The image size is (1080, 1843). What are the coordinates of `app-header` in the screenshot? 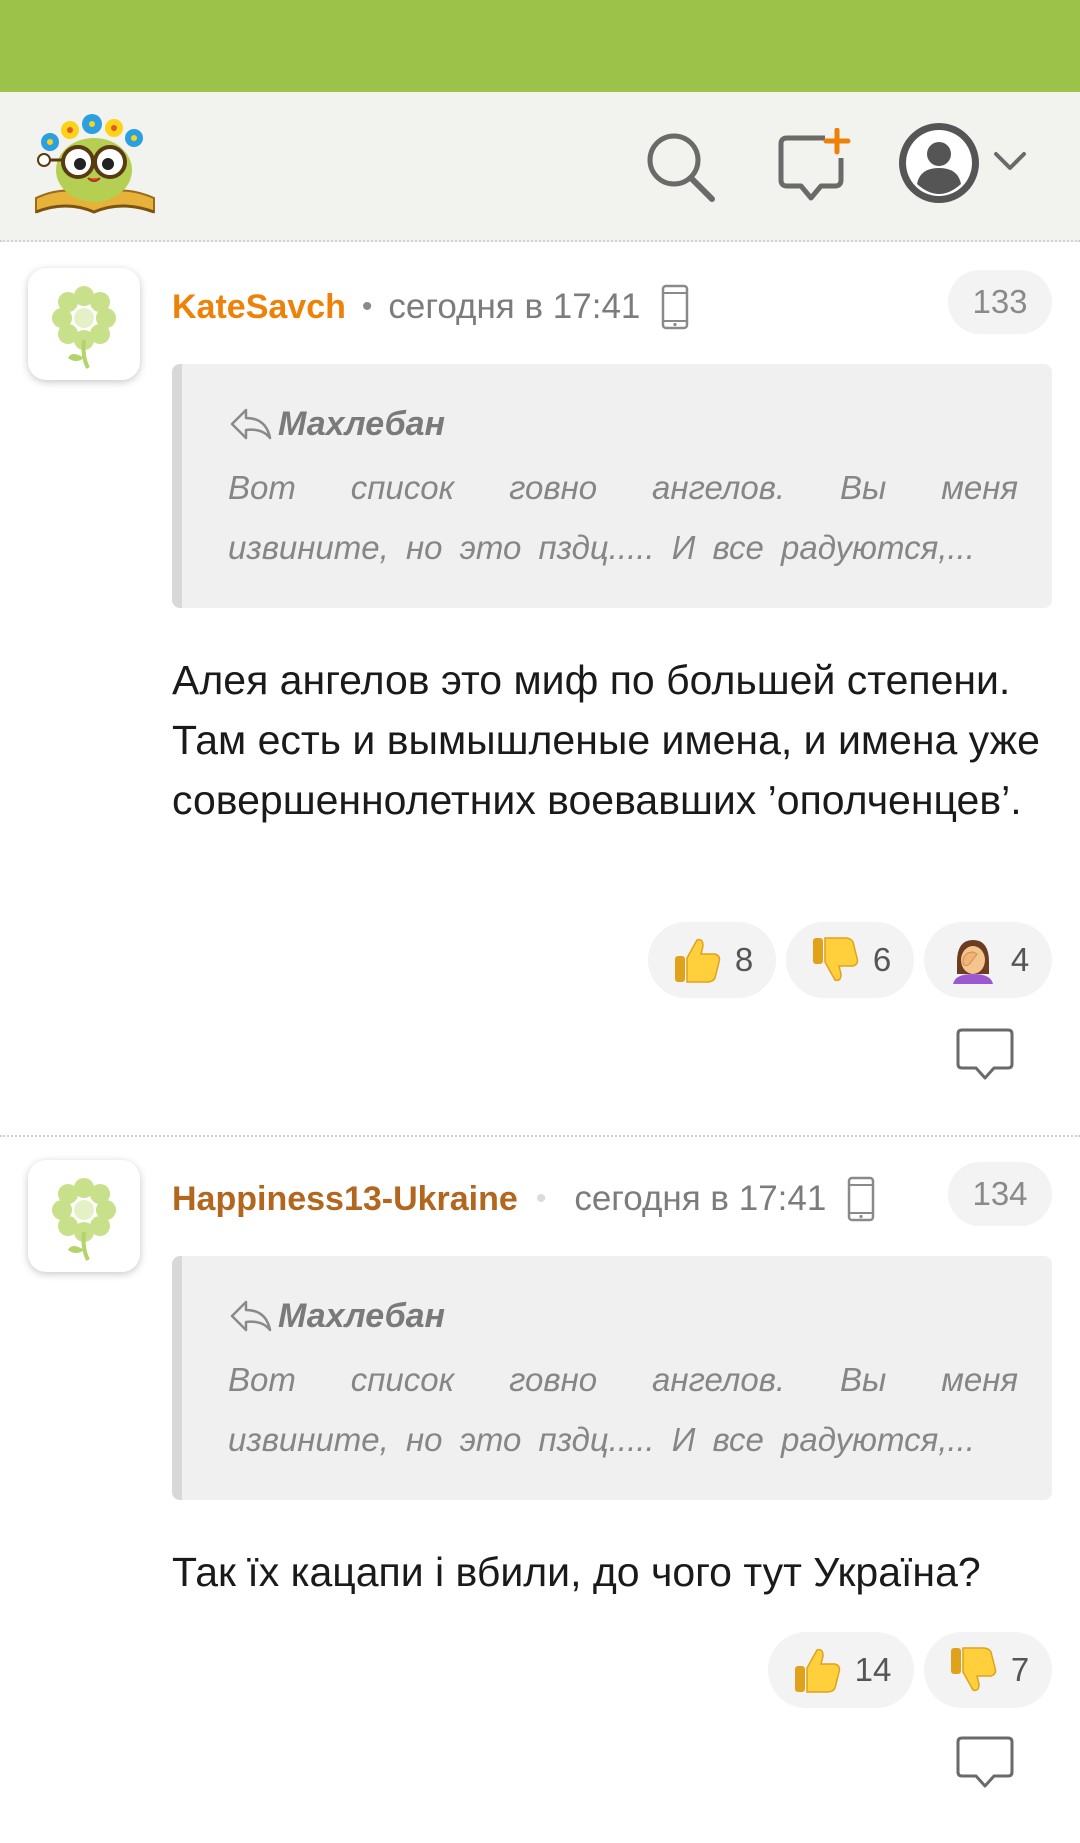 It's located at (540, 167).